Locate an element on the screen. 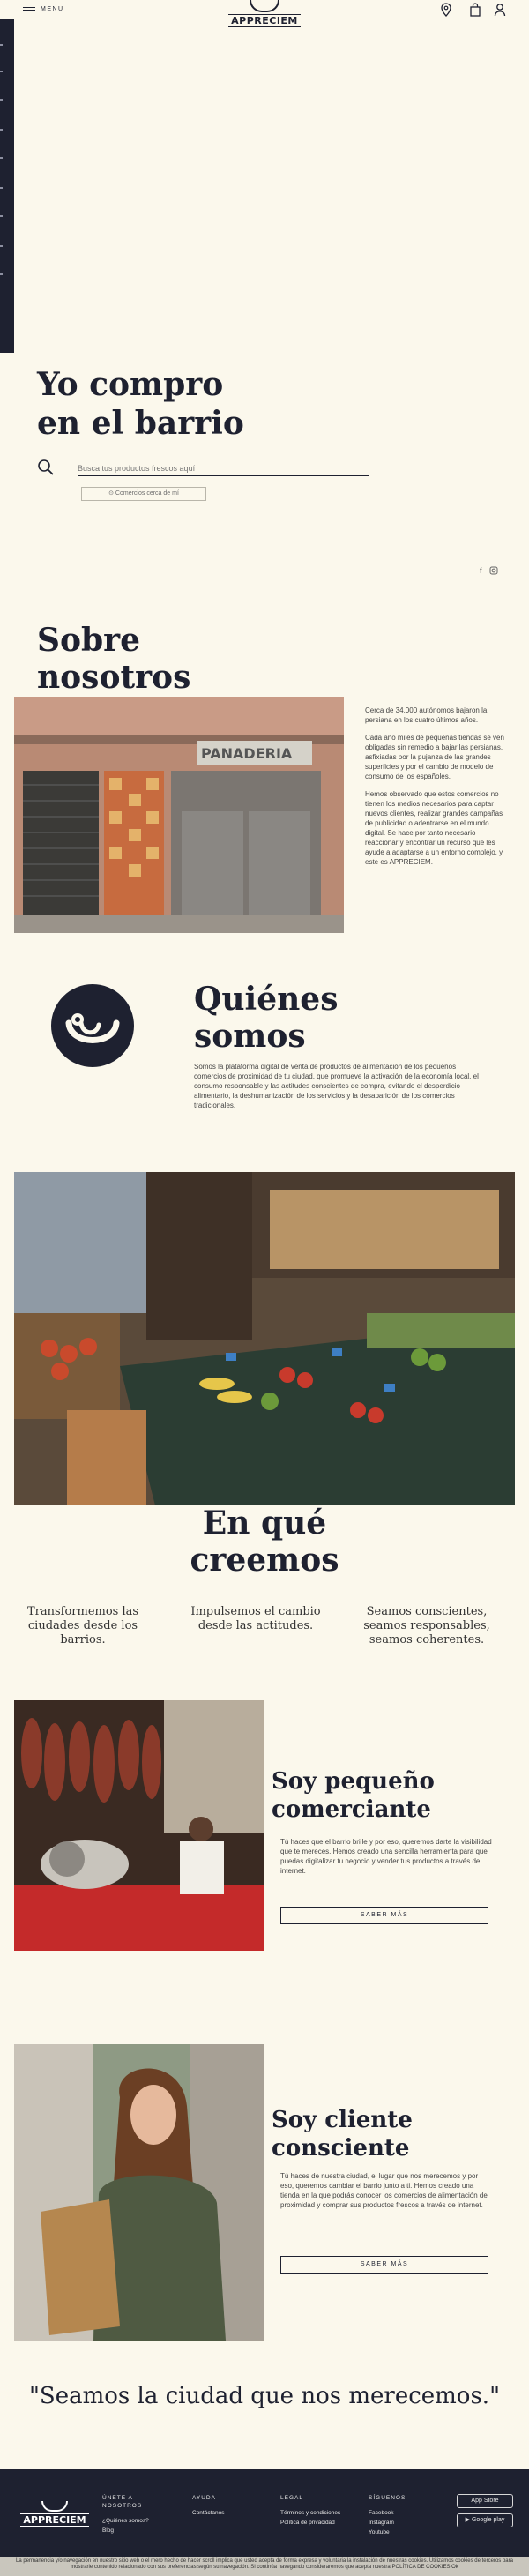 The width and height of the screenshot is (529, 2576). footer-link-privacy: Política de privacidad is located at coordinates (310, 2523).